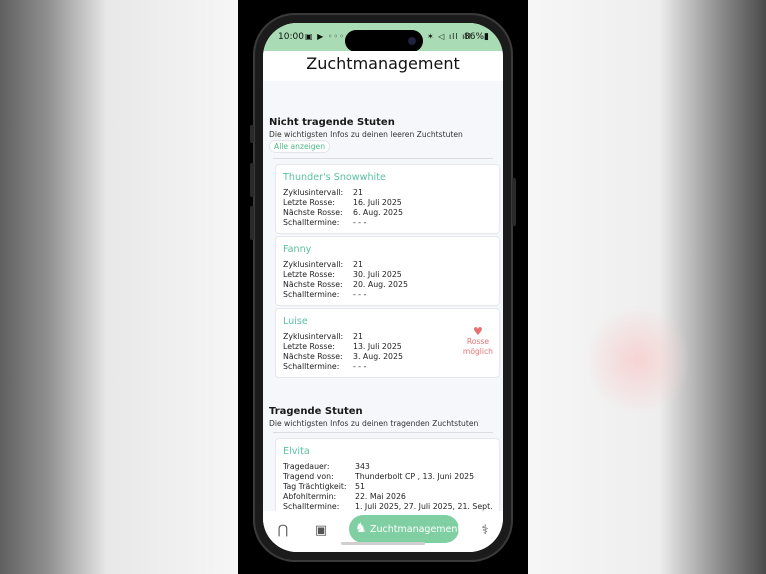 This screenshot has width=766, height=574. What do you see at coordinates (295, 321) in the screenshot?
I see `mare-name: Luise` at bounding box center [295, 321].